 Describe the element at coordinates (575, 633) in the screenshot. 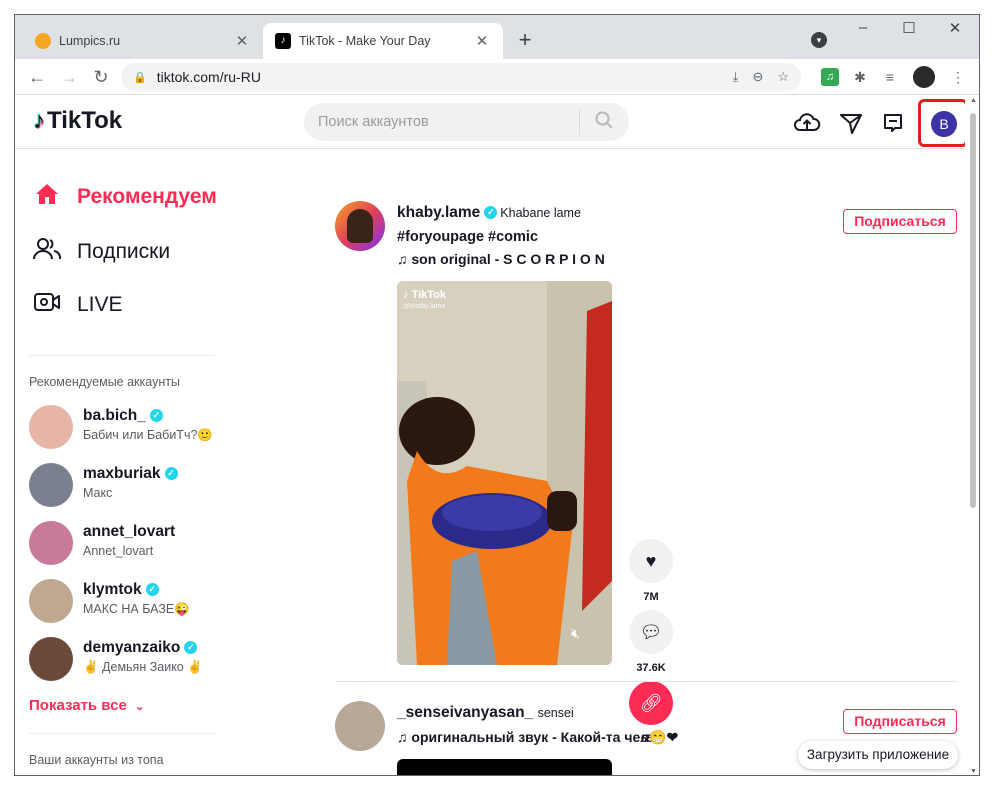

I see `mute-icon: 🔇︎` at that location.